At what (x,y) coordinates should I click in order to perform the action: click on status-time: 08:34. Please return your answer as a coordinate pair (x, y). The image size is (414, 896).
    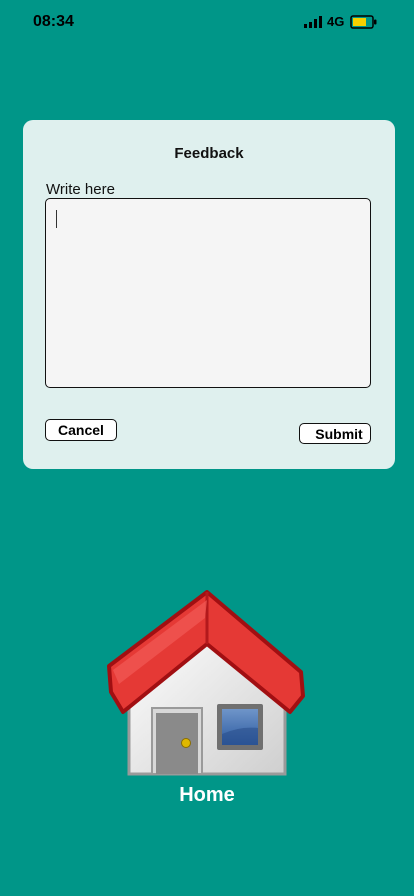
    Looking at the image, I should click on (53, 21).